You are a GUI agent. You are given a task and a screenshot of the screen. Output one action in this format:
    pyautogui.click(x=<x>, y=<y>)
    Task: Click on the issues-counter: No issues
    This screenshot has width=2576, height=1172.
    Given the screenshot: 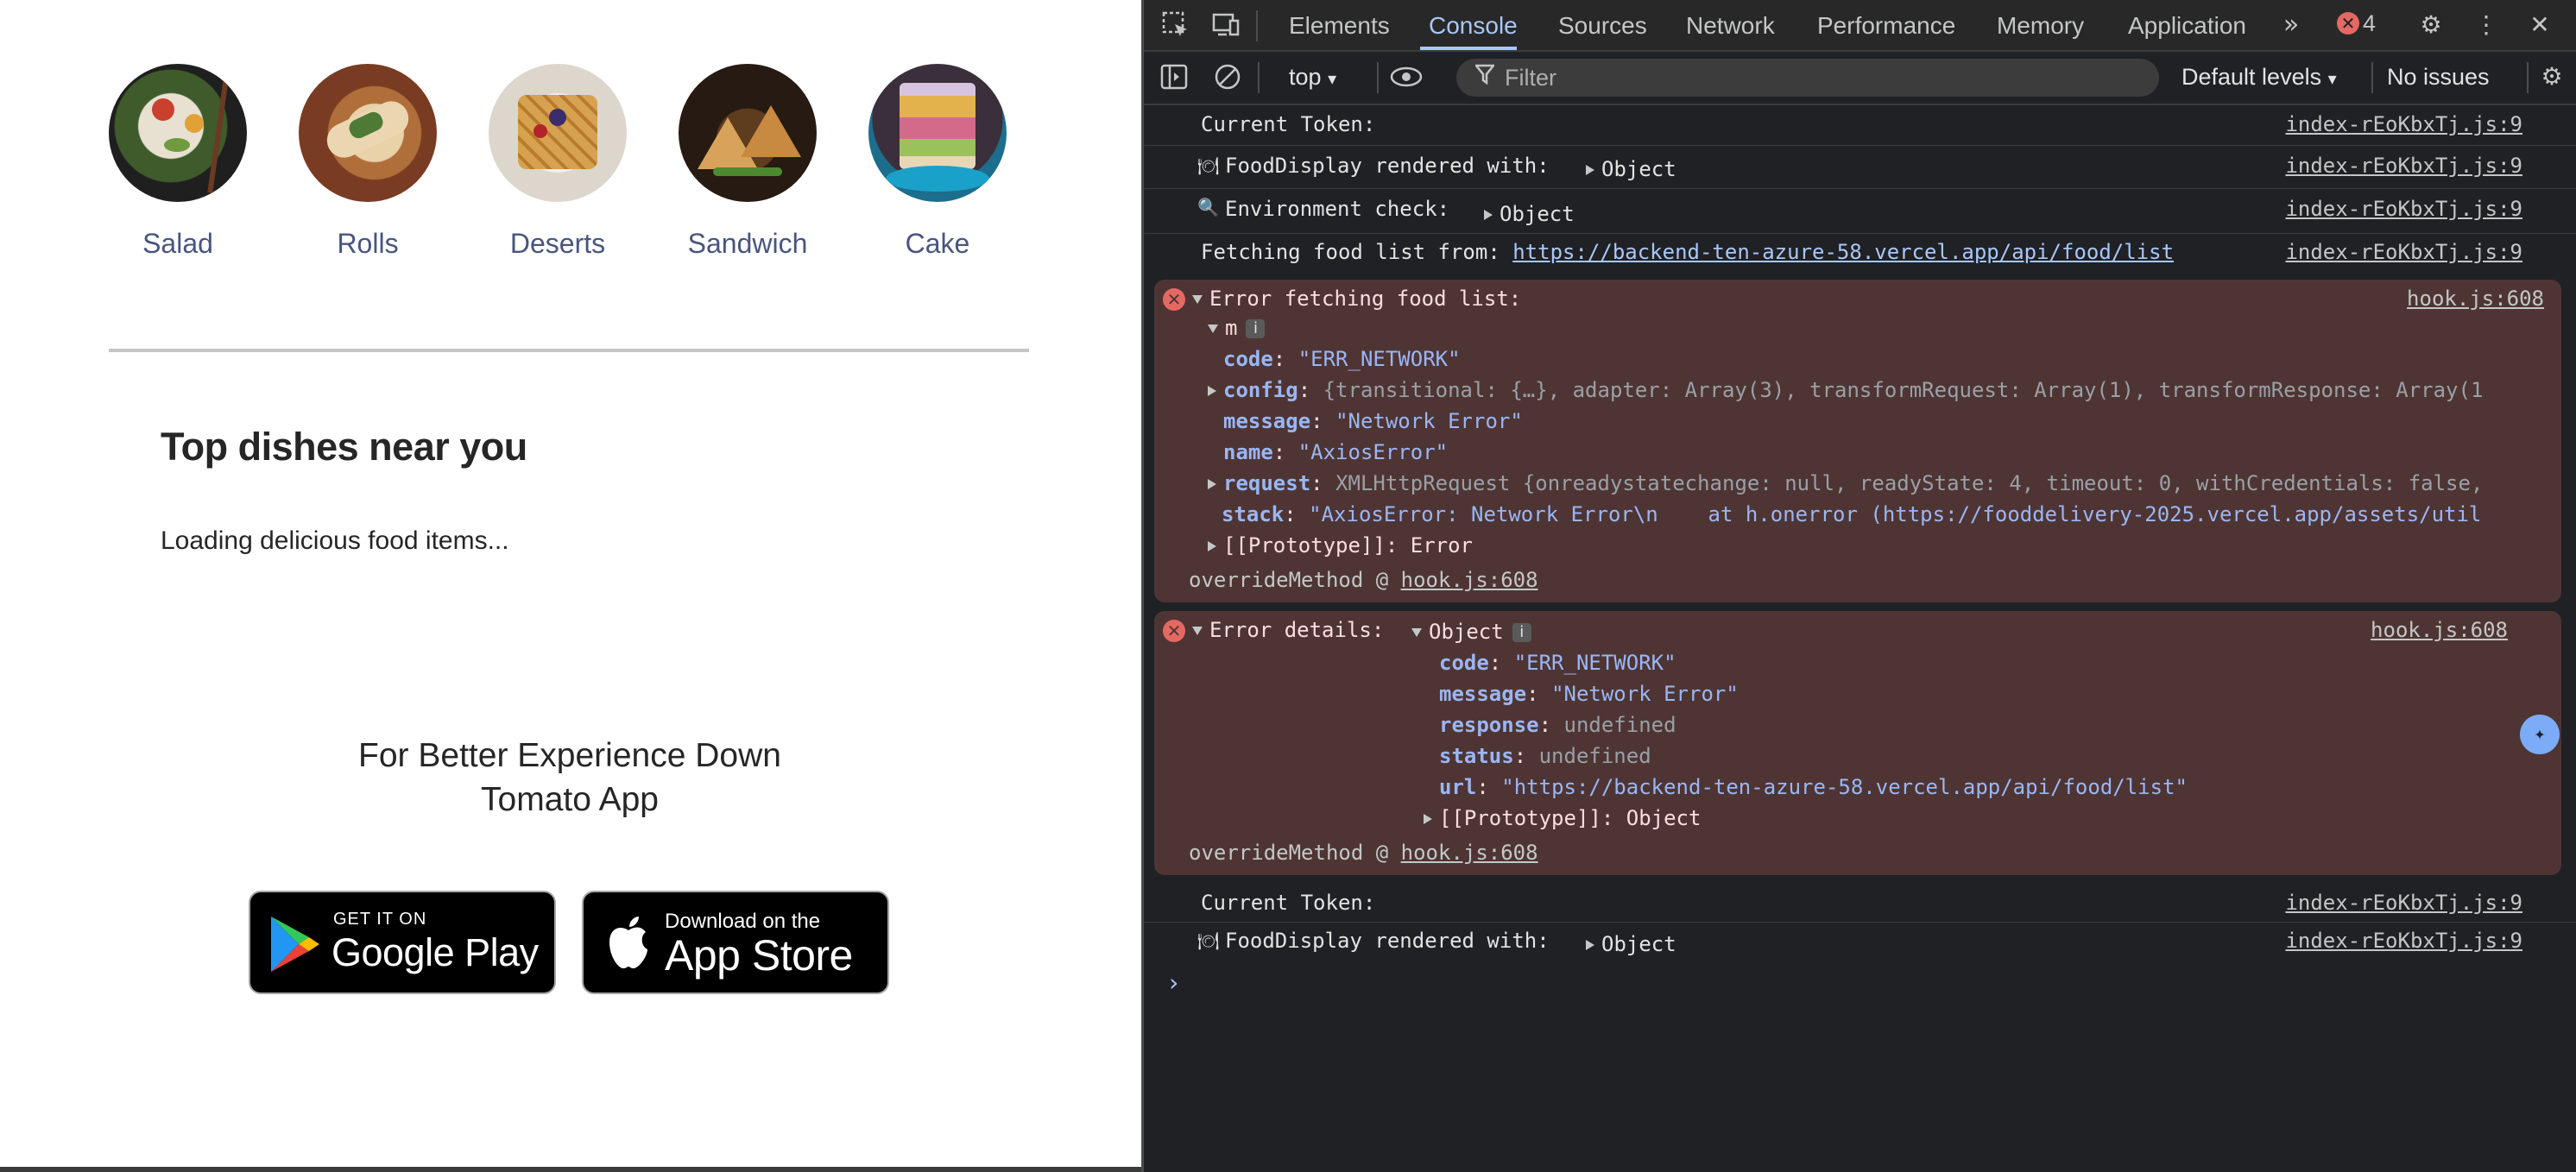 What is the action you would take?
    pyautogui.click(x=2438, y=77)
    